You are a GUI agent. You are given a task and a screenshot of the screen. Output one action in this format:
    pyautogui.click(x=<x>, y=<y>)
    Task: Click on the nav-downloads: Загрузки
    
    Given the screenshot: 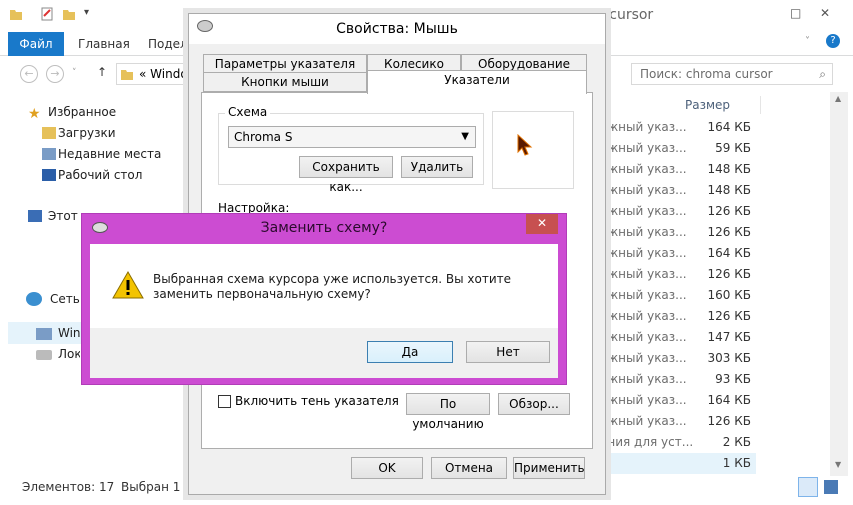 What is the action you would take?
    pyautogui.click(x=79, y=133)
    